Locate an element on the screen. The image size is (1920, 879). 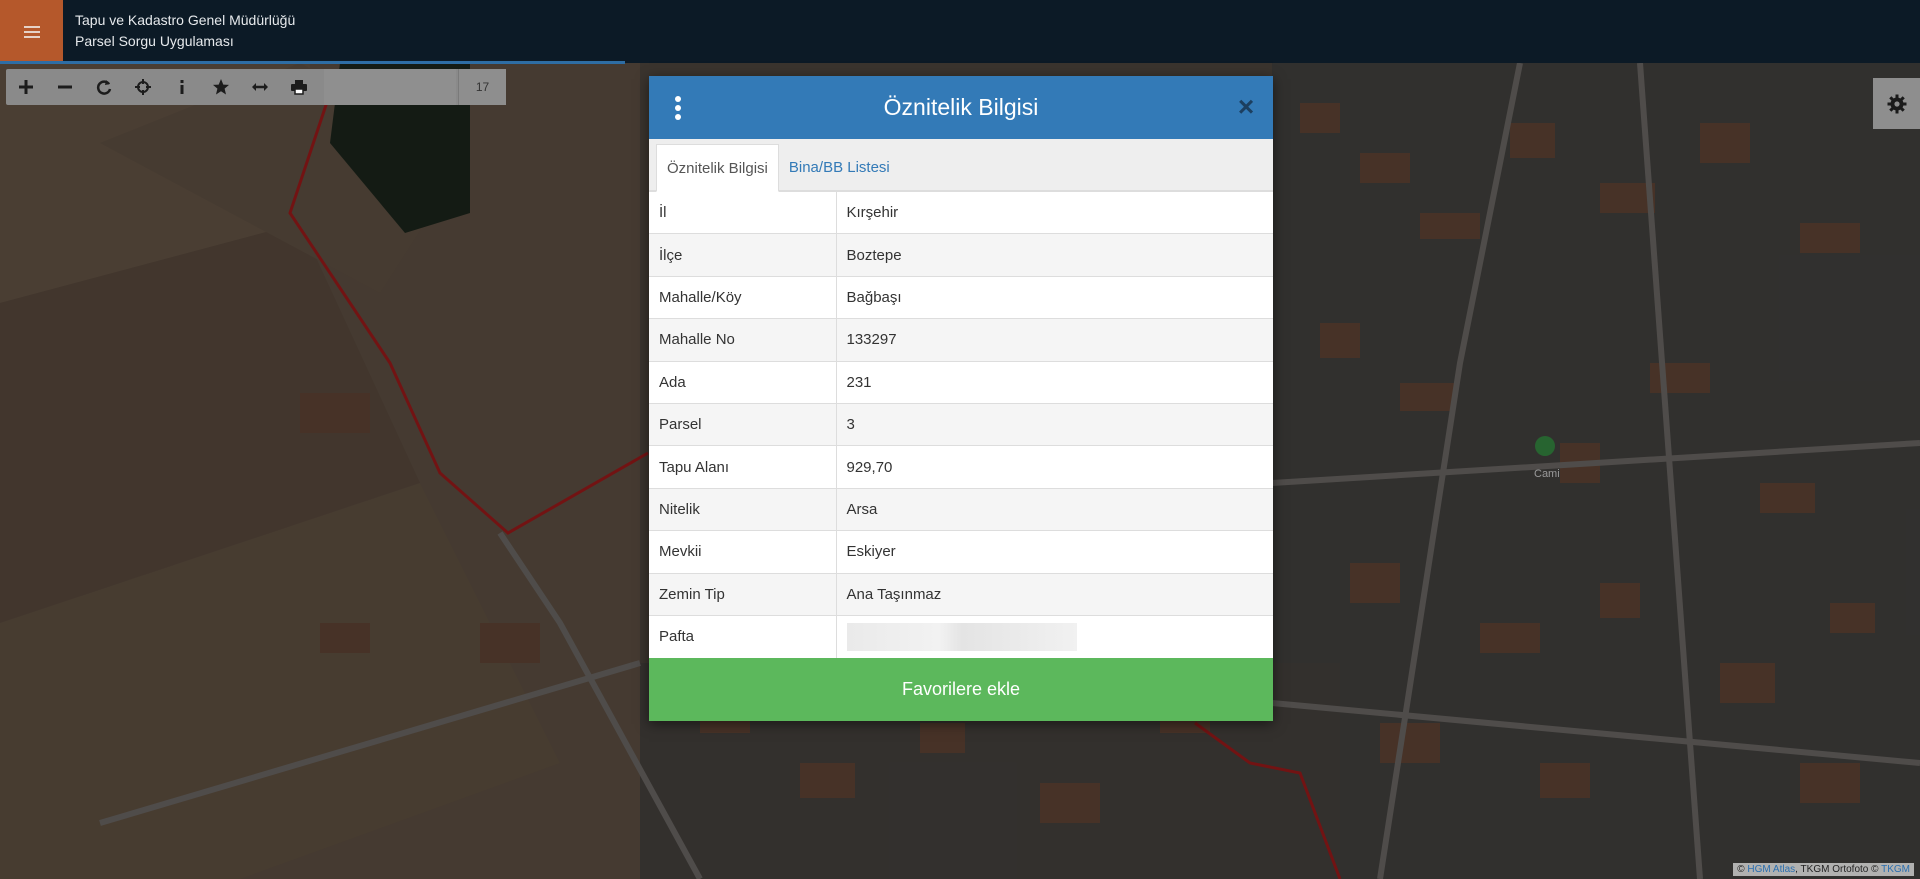
loading-bar is located at coordinates (312, 62).